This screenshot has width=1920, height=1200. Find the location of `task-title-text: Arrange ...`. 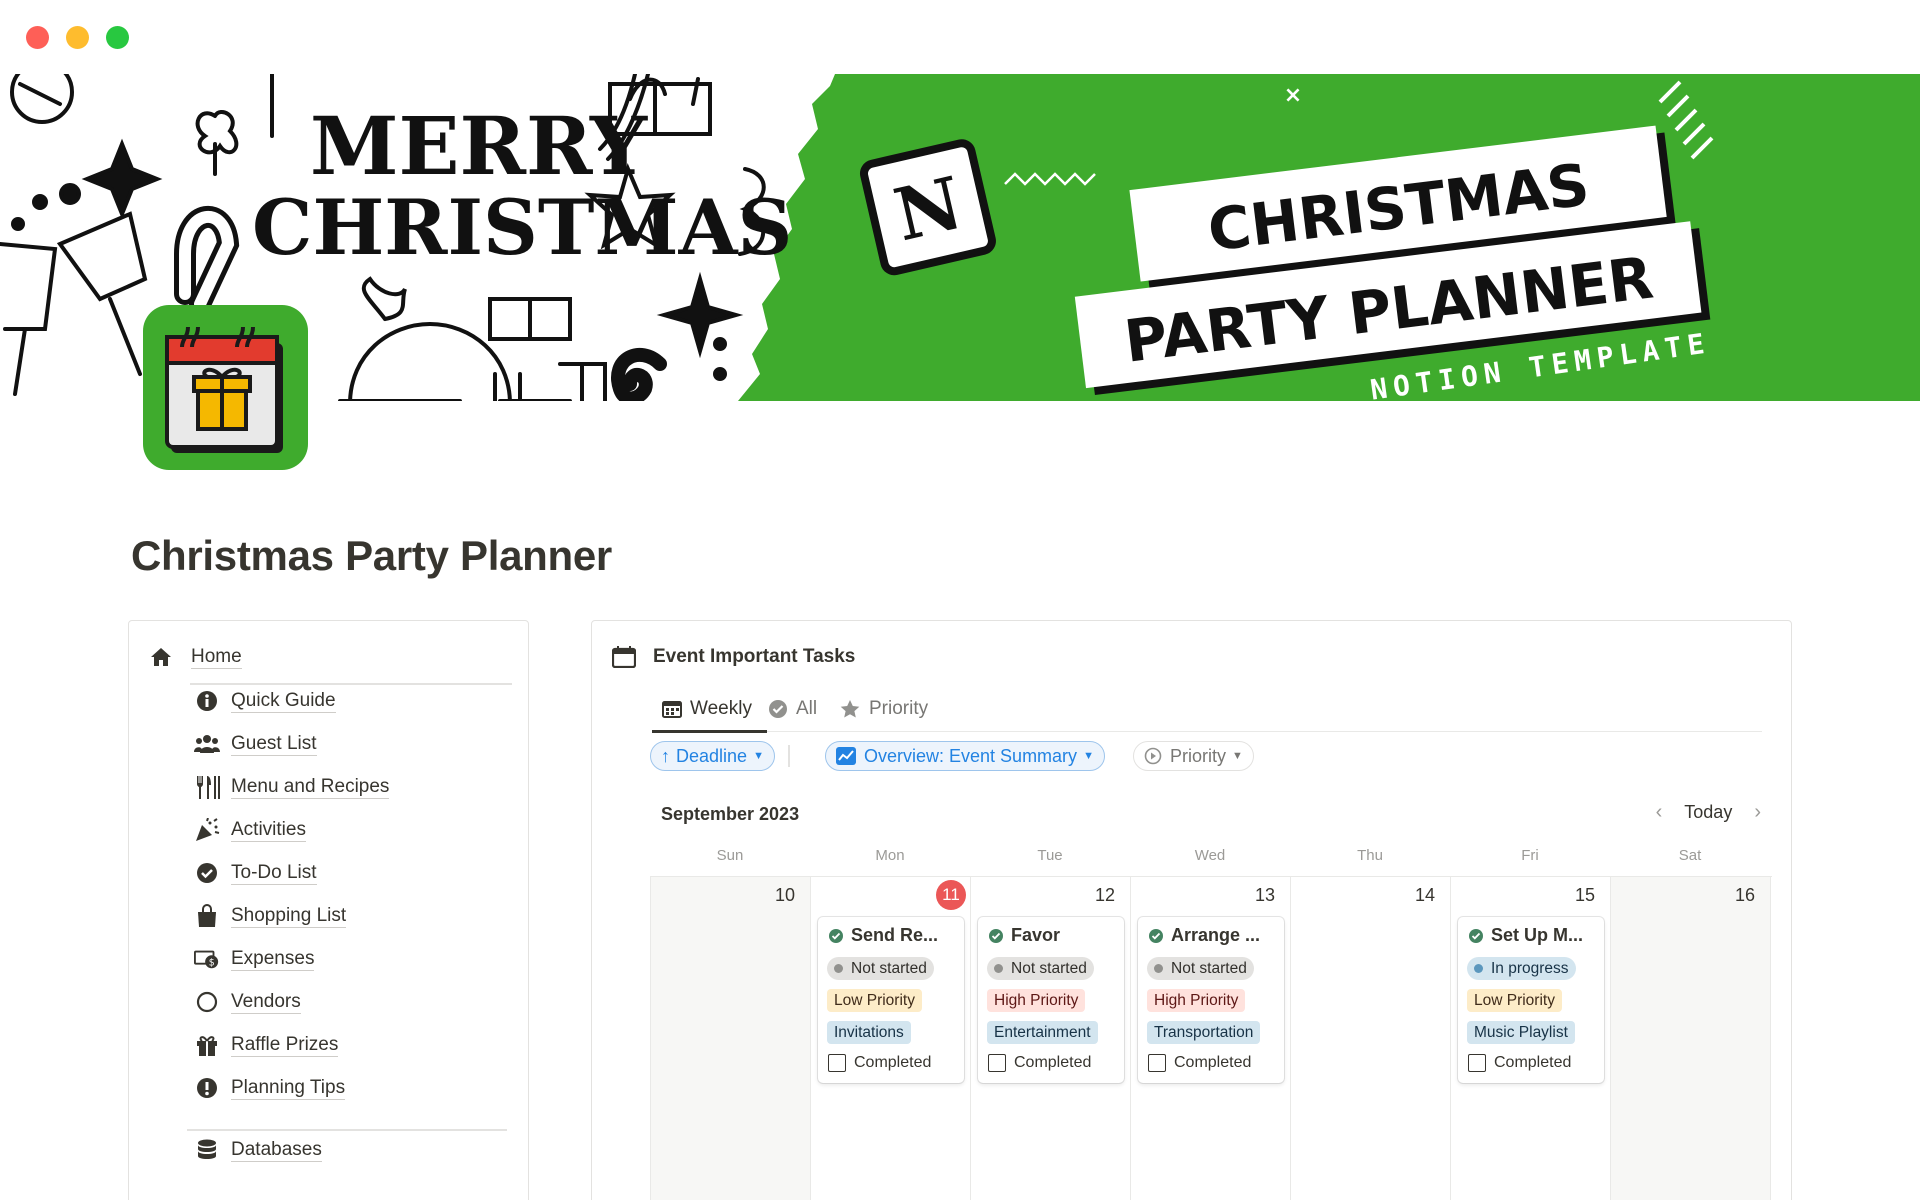

task-title-text: Arrange ... is located at coordinates (1216, 935).